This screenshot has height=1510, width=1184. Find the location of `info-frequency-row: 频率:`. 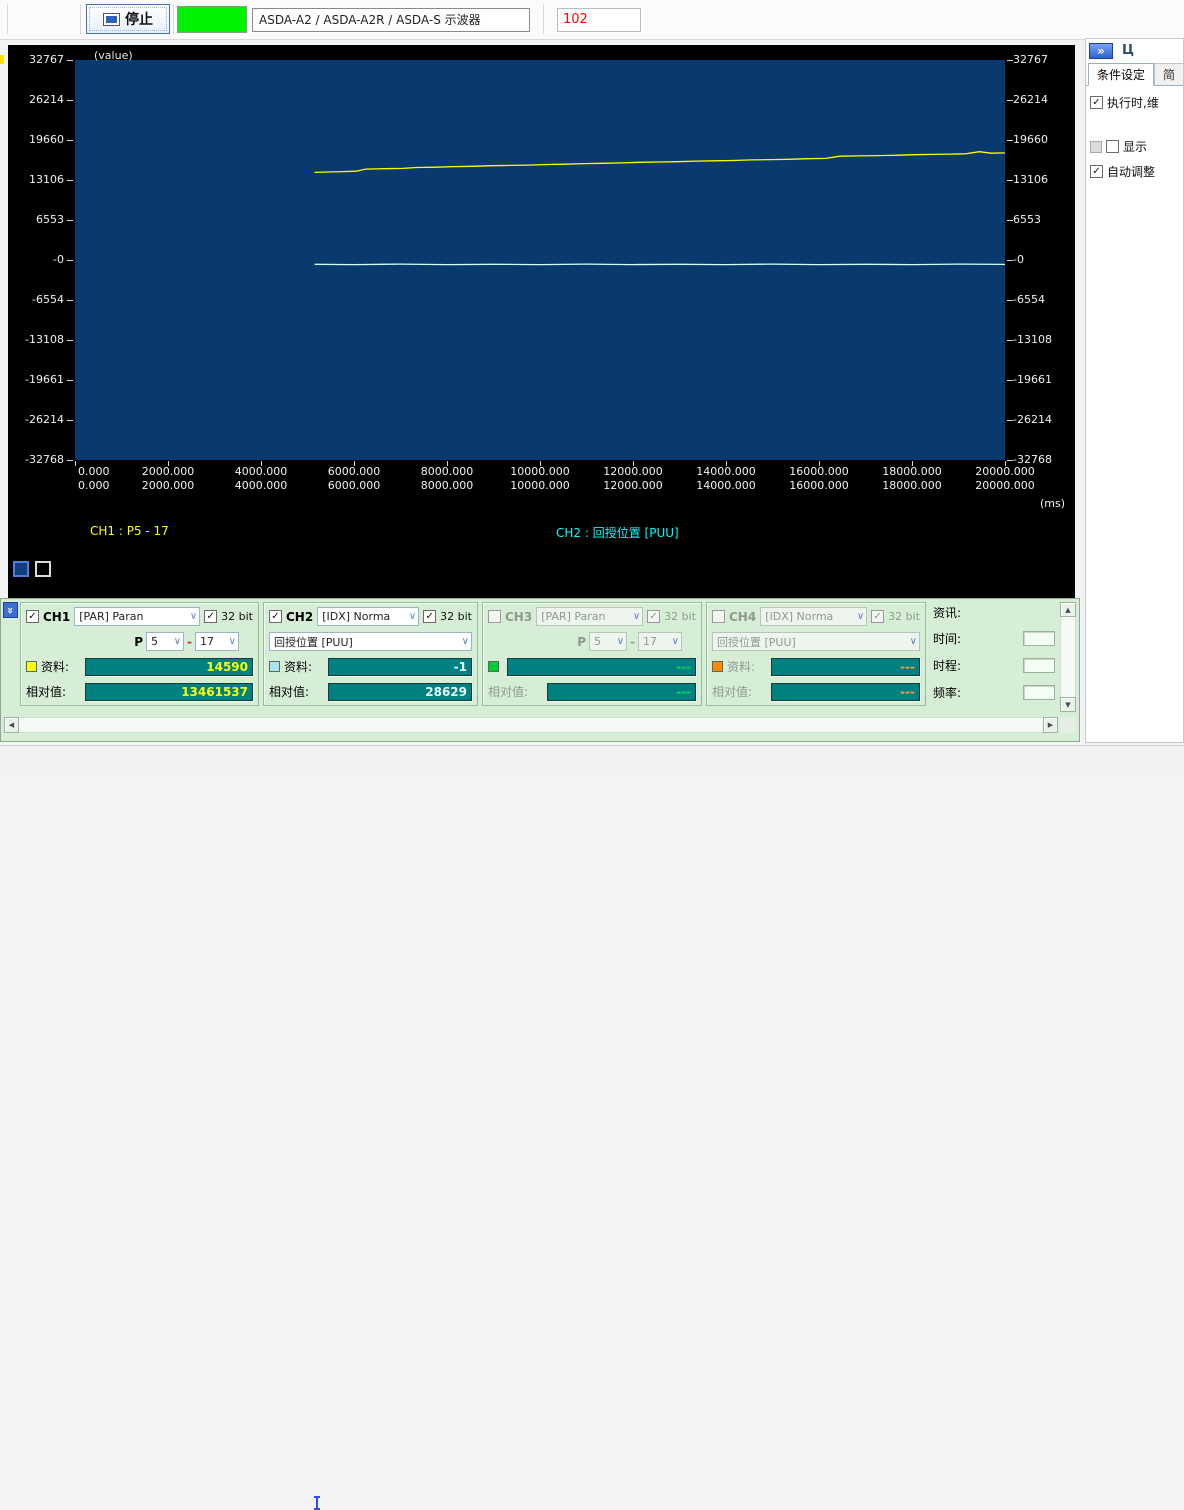

info-frequency-row: 频率: is located at coordinates (995, 692).